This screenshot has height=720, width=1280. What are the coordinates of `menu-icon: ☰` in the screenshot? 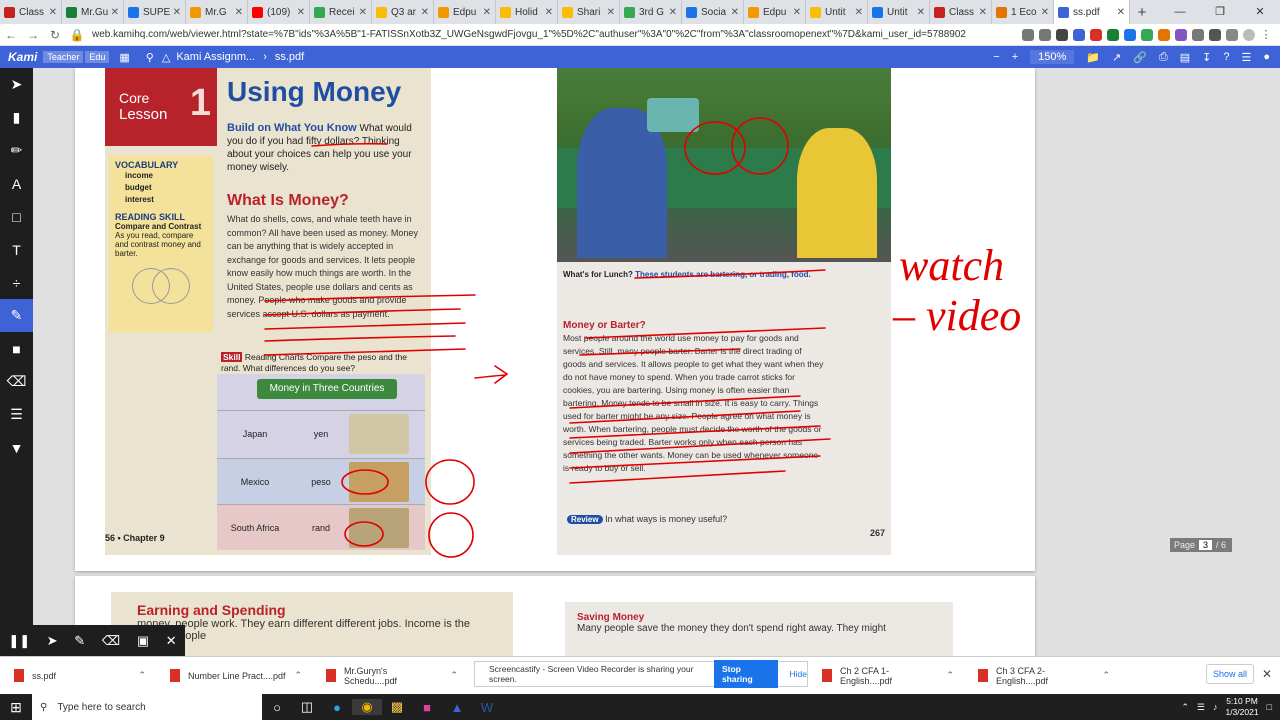 It's located at (1246, 57).